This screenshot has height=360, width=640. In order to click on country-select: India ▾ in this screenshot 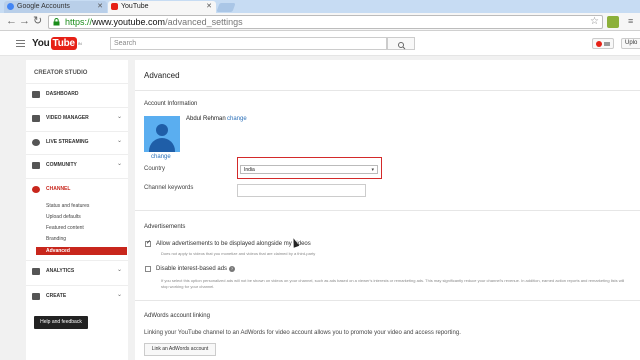, I will do `click(309, 169)`.